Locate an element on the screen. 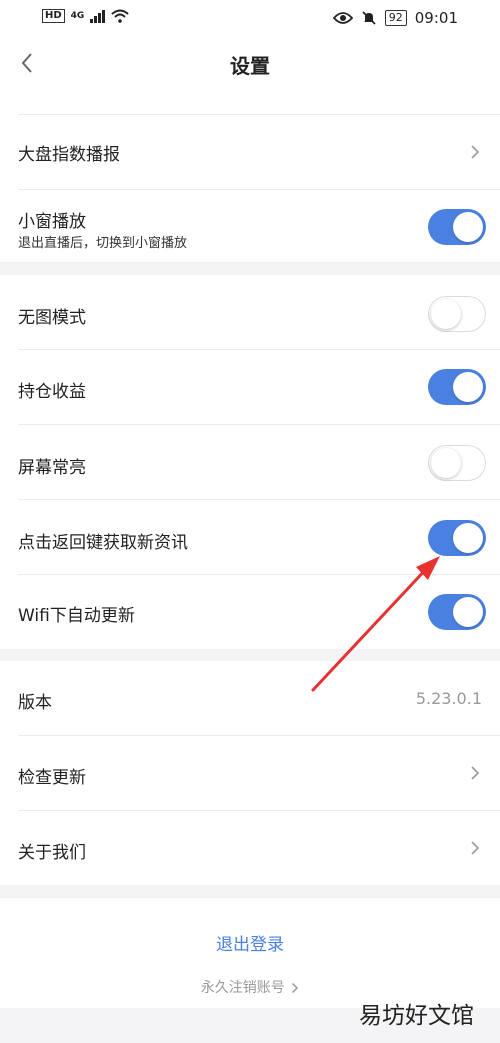  row-screen-on: 屏幕常亮 is located at coordinates (250, 462).